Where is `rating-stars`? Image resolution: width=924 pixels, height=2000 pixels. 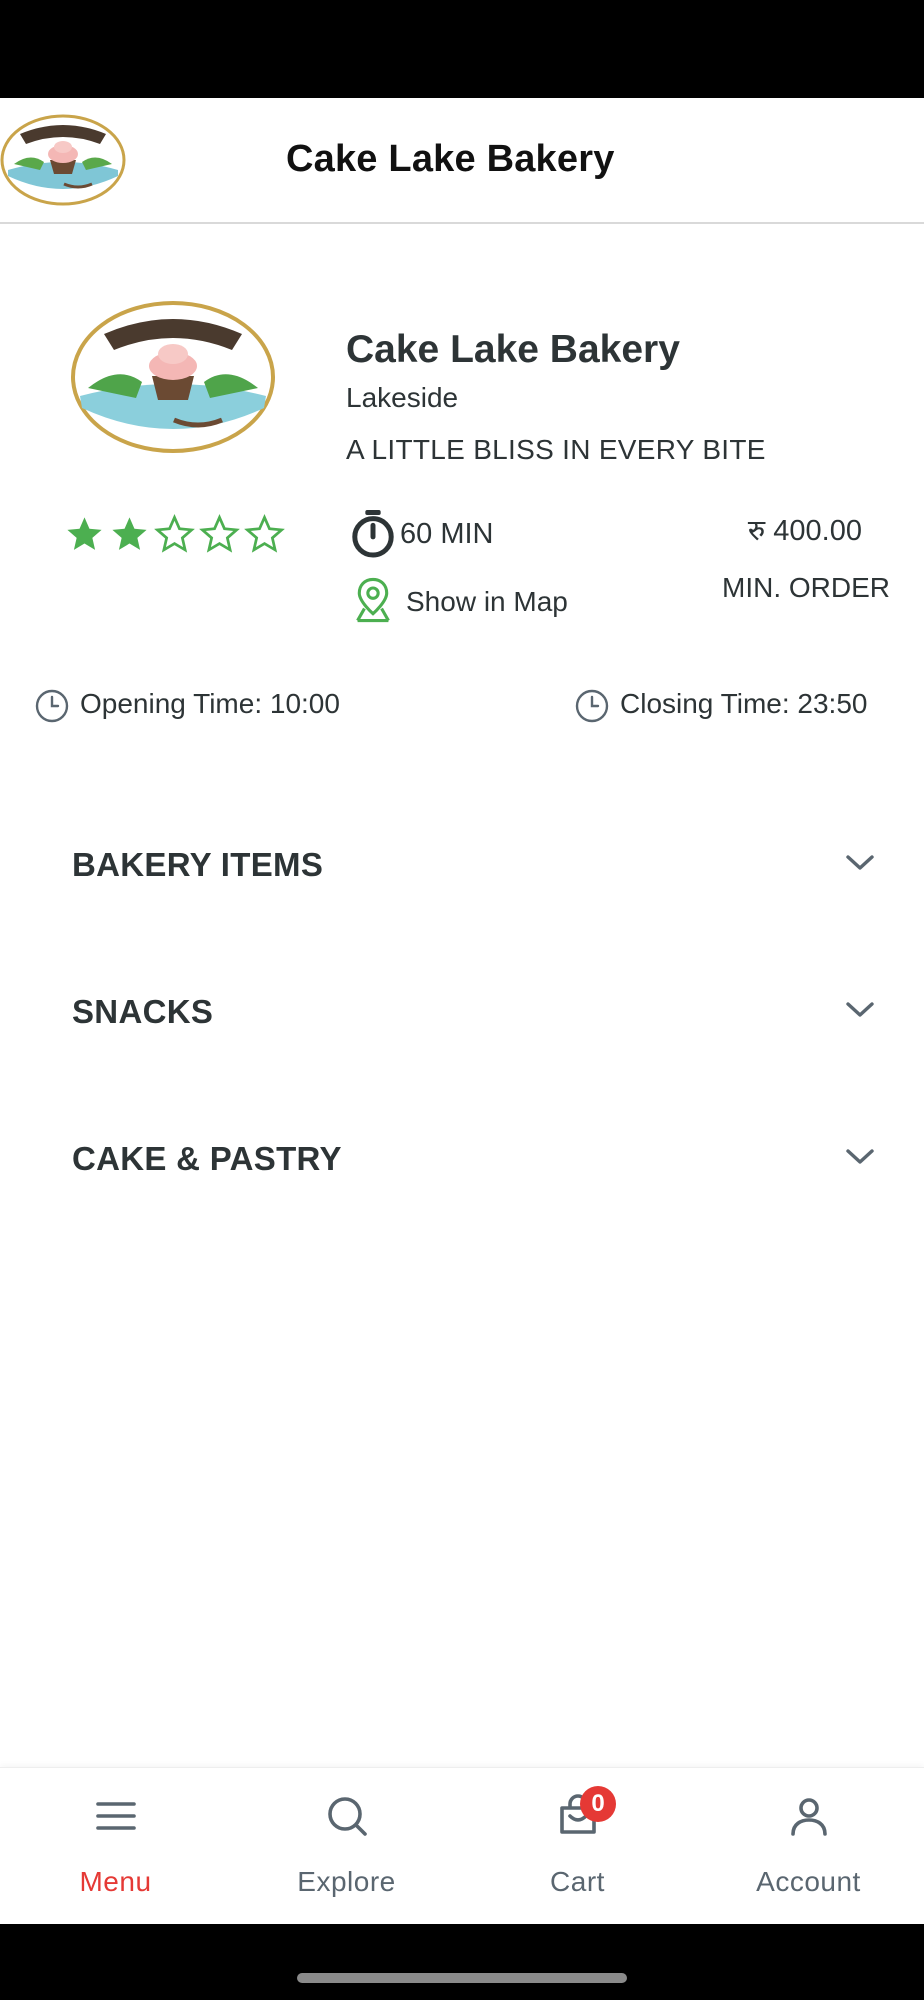 rating-stars is located at coordinates (174, 536).